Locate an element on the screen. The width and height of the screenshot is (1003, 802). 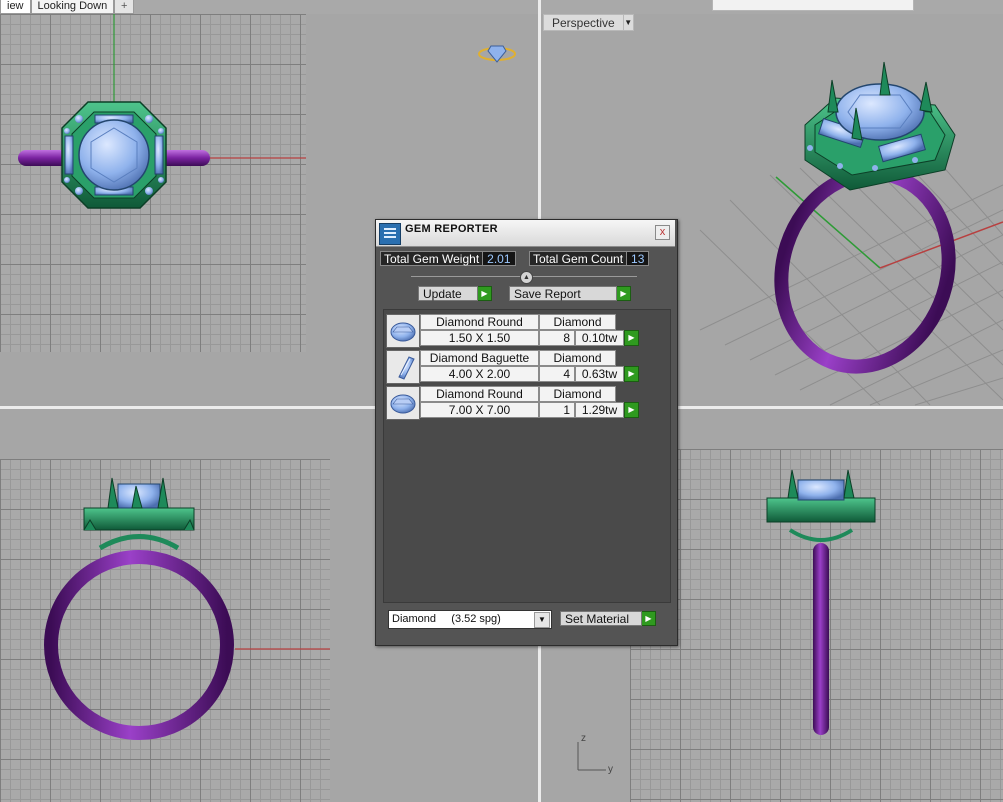
total-gem-weight: Total Gem Weight 2.01 is located at coordinates (448, 258).